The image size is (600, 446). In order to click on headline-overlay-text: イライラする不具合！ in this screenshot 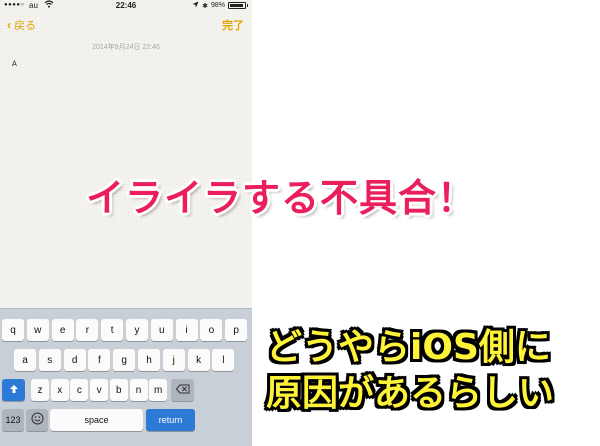, I will do `click(281, 198)`.